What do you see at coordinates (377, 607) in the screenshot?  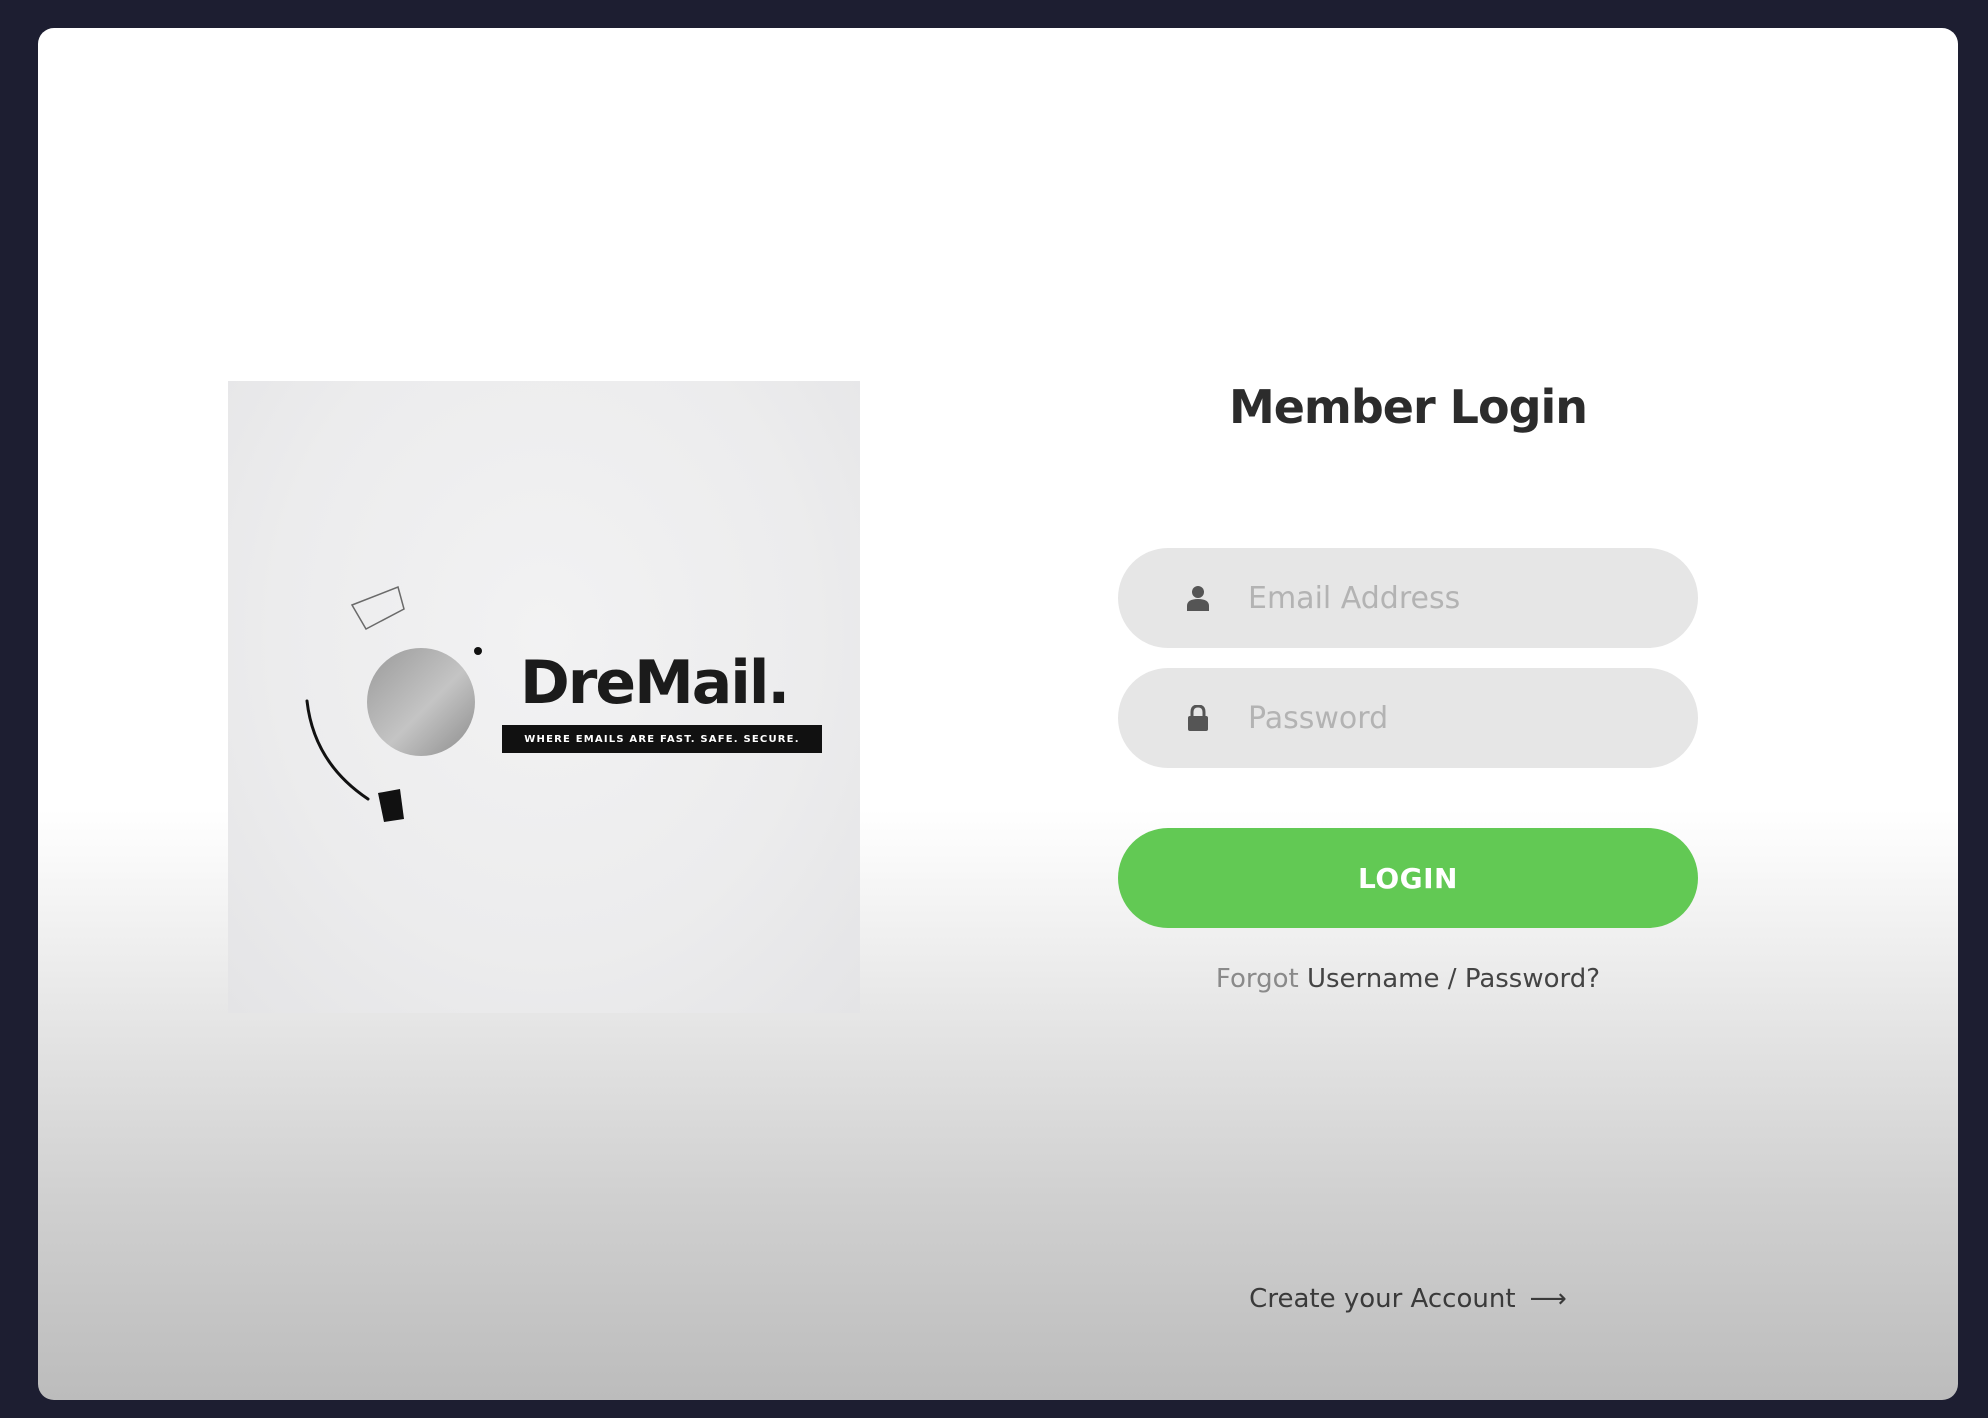 I see `logo-trapezoid-outline` at bounding box center [377, 607].